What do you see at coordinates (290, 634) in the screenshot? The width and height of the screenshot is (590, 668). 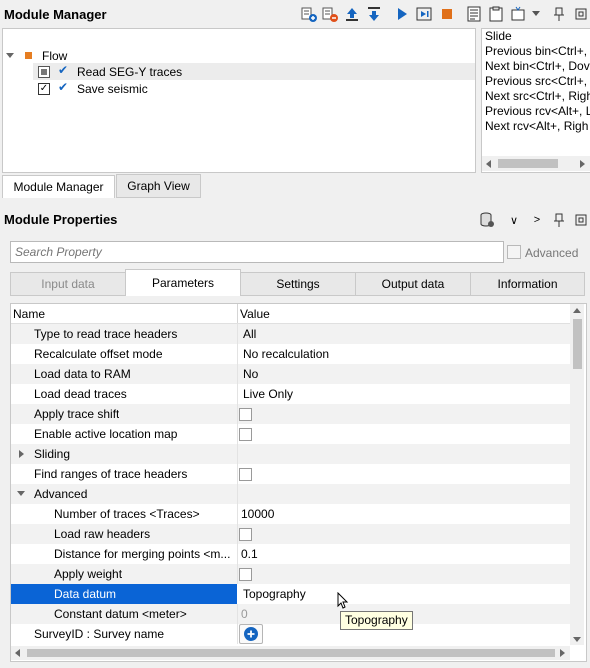 I see `property-row: SurveyID : Survey name` at bounding box center [290, 634].